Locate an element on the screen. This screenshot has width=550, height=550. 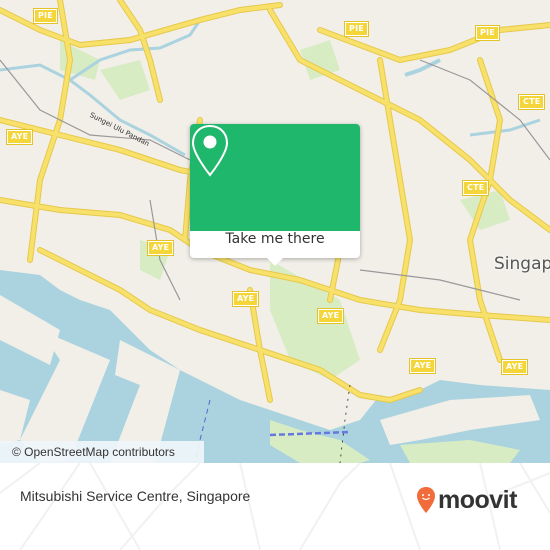
location-popup: Take me there is located at coordinates (275, 195).